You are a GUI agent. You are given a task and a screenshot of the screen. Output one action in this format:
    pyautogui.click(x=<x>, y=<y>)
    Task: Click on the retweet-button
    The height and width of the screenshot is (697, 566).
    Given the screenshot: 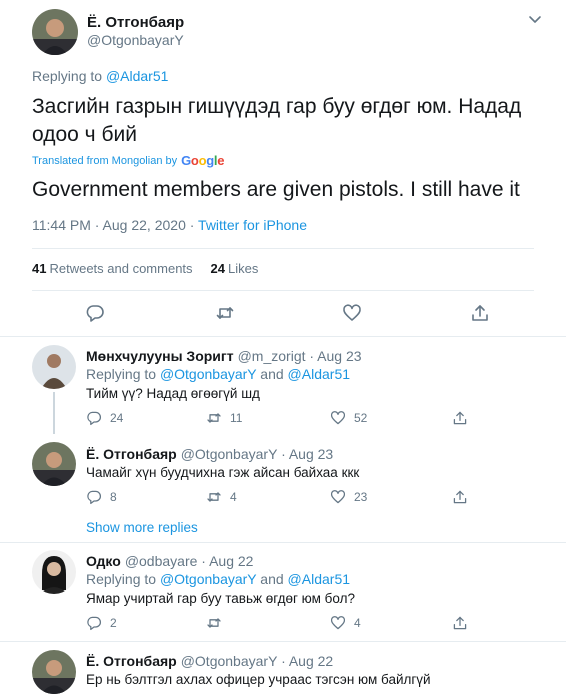 What is the action you would take?
    pyautogui.click(x=218, y=623)
    